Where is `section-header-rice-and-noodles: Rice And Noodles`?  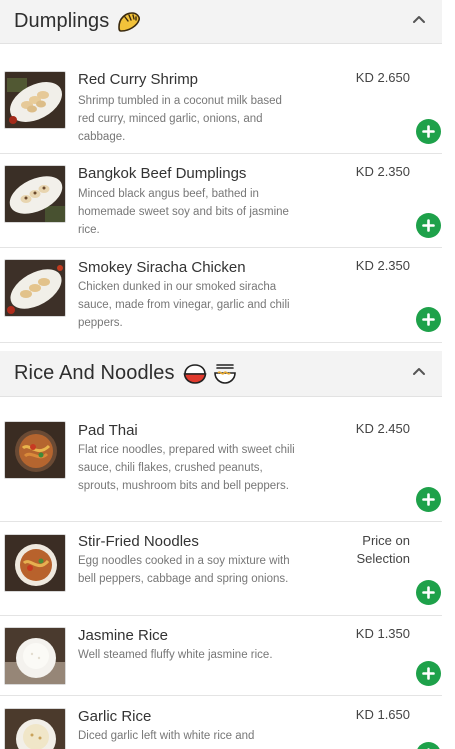
section-header-rice-and-noodles: Rice And Noodles is located at coordinates (221, 374).